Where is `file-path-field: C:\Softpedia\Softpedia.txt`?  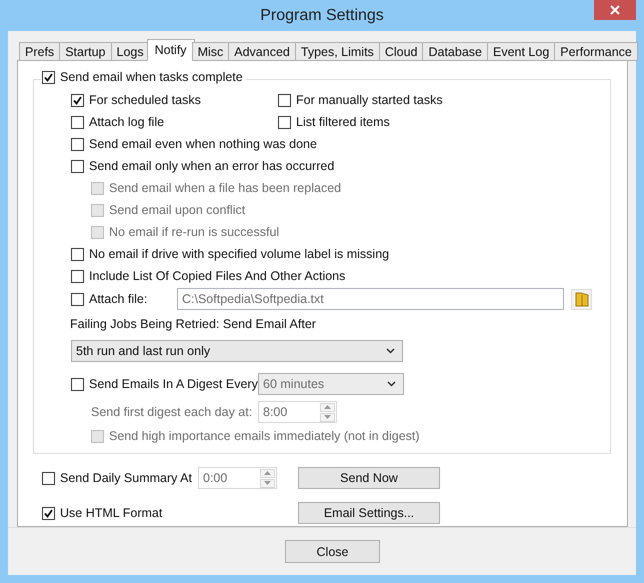 file-path-field: C:\Softpedia\Softpedia.txt is located at coordinates (370, 299).